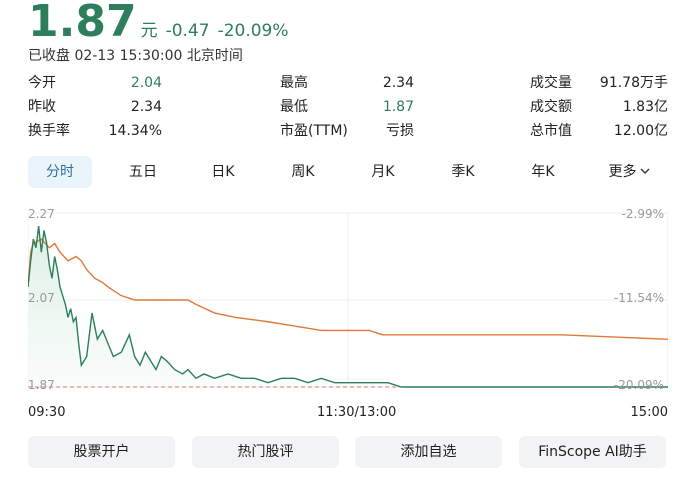 This screenshot has width=700, height=488. Describe the element at coordinates (599, 107) in the screenshot. I see `stat-turnover-amount: 成交额 1.83亿` at that location.